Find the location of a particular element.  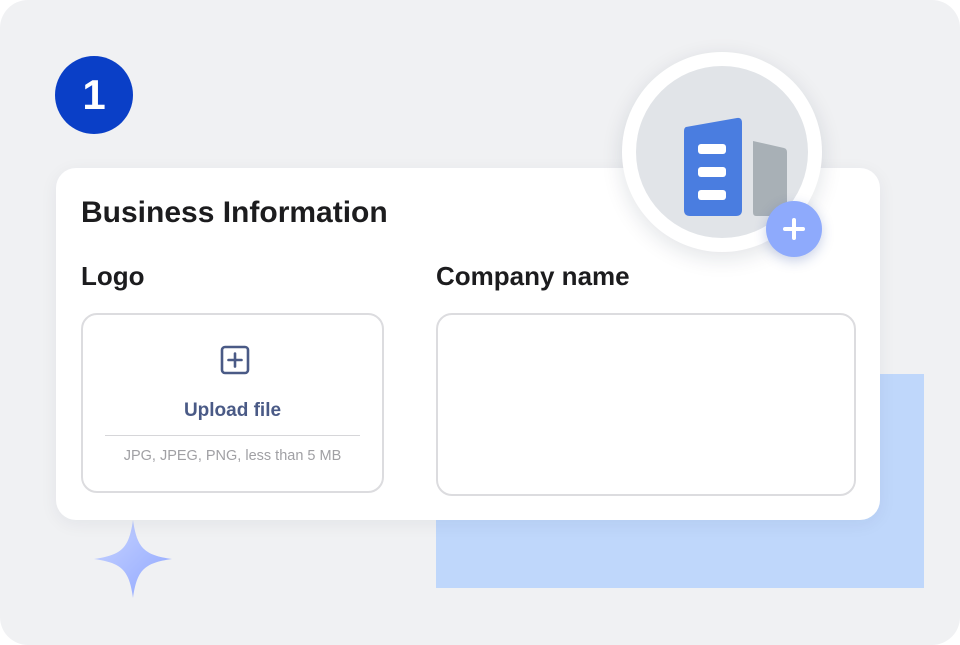

plus-icon is located at coordinates (794, 229).